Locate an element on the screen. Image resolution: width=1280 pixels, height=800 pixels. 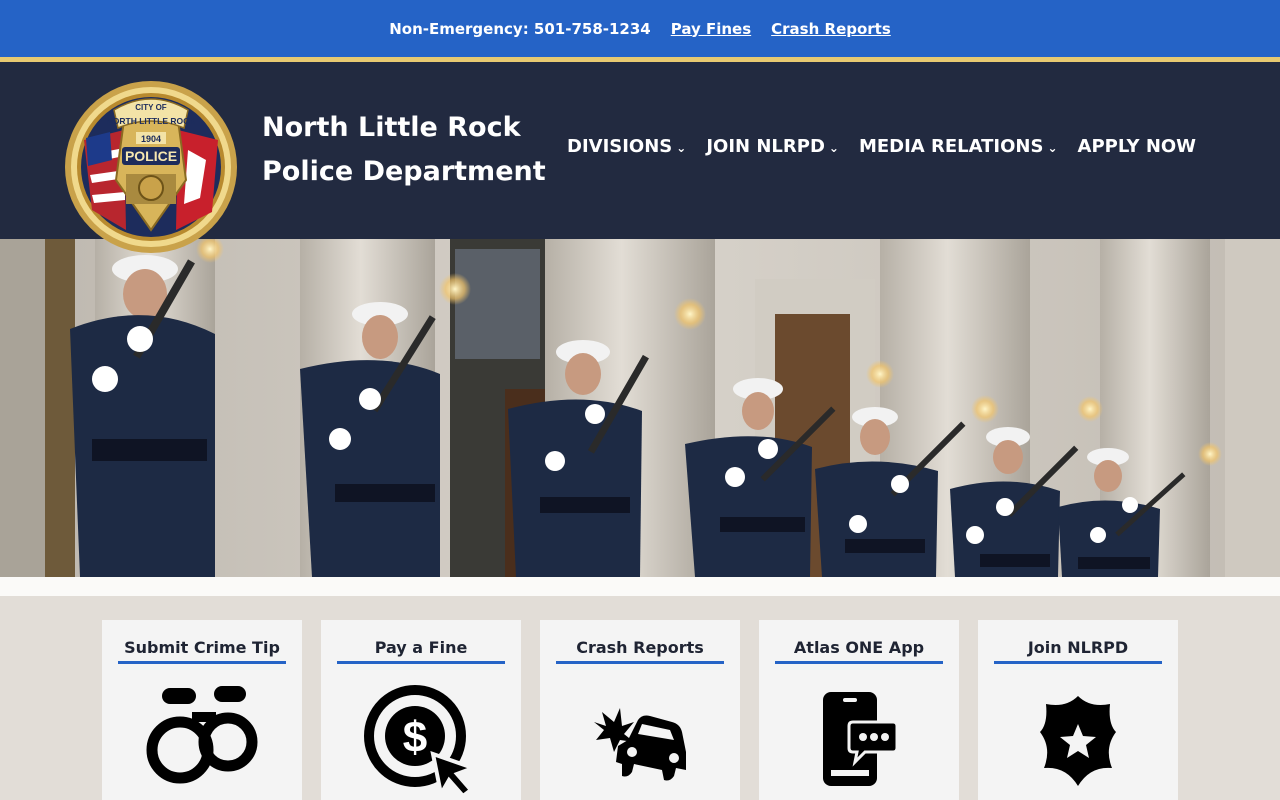
card-pay-a-fine: Pay a Fine $ is located at coordinates (421, 710).